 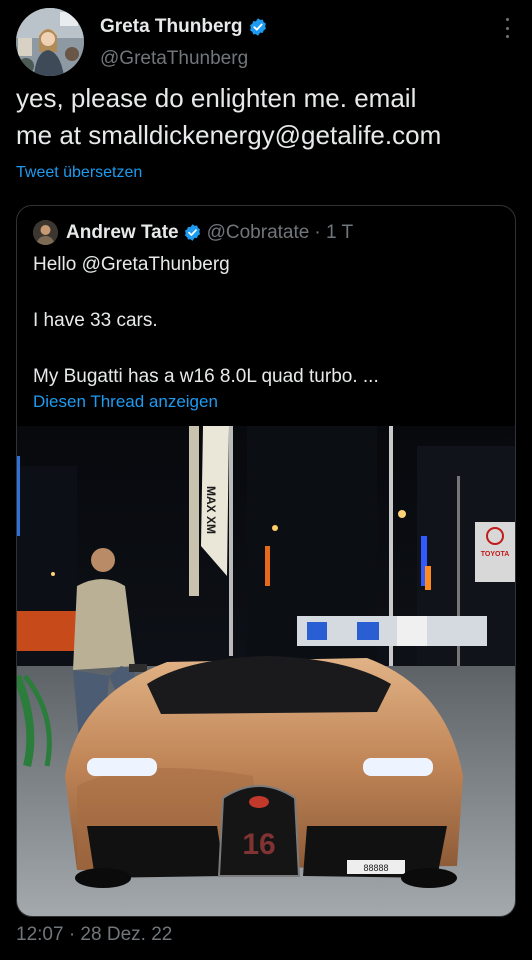 I want to click on quoted-tweet-header: Andrew Tate @Cobratate · 1 T, so click(x=193, y=232).